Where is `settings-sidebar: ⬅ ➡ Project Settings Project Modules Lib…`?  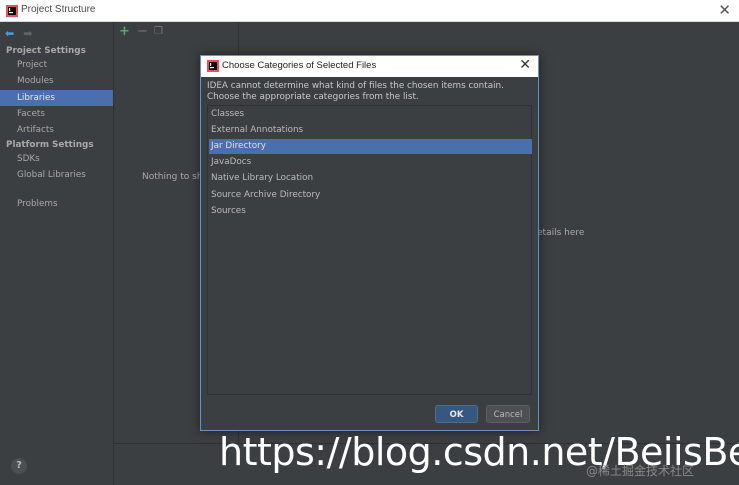
settings-sidebar: ⬅ ➡ Project Settings Project Modules Lib… is located at coordinates (57, 253).